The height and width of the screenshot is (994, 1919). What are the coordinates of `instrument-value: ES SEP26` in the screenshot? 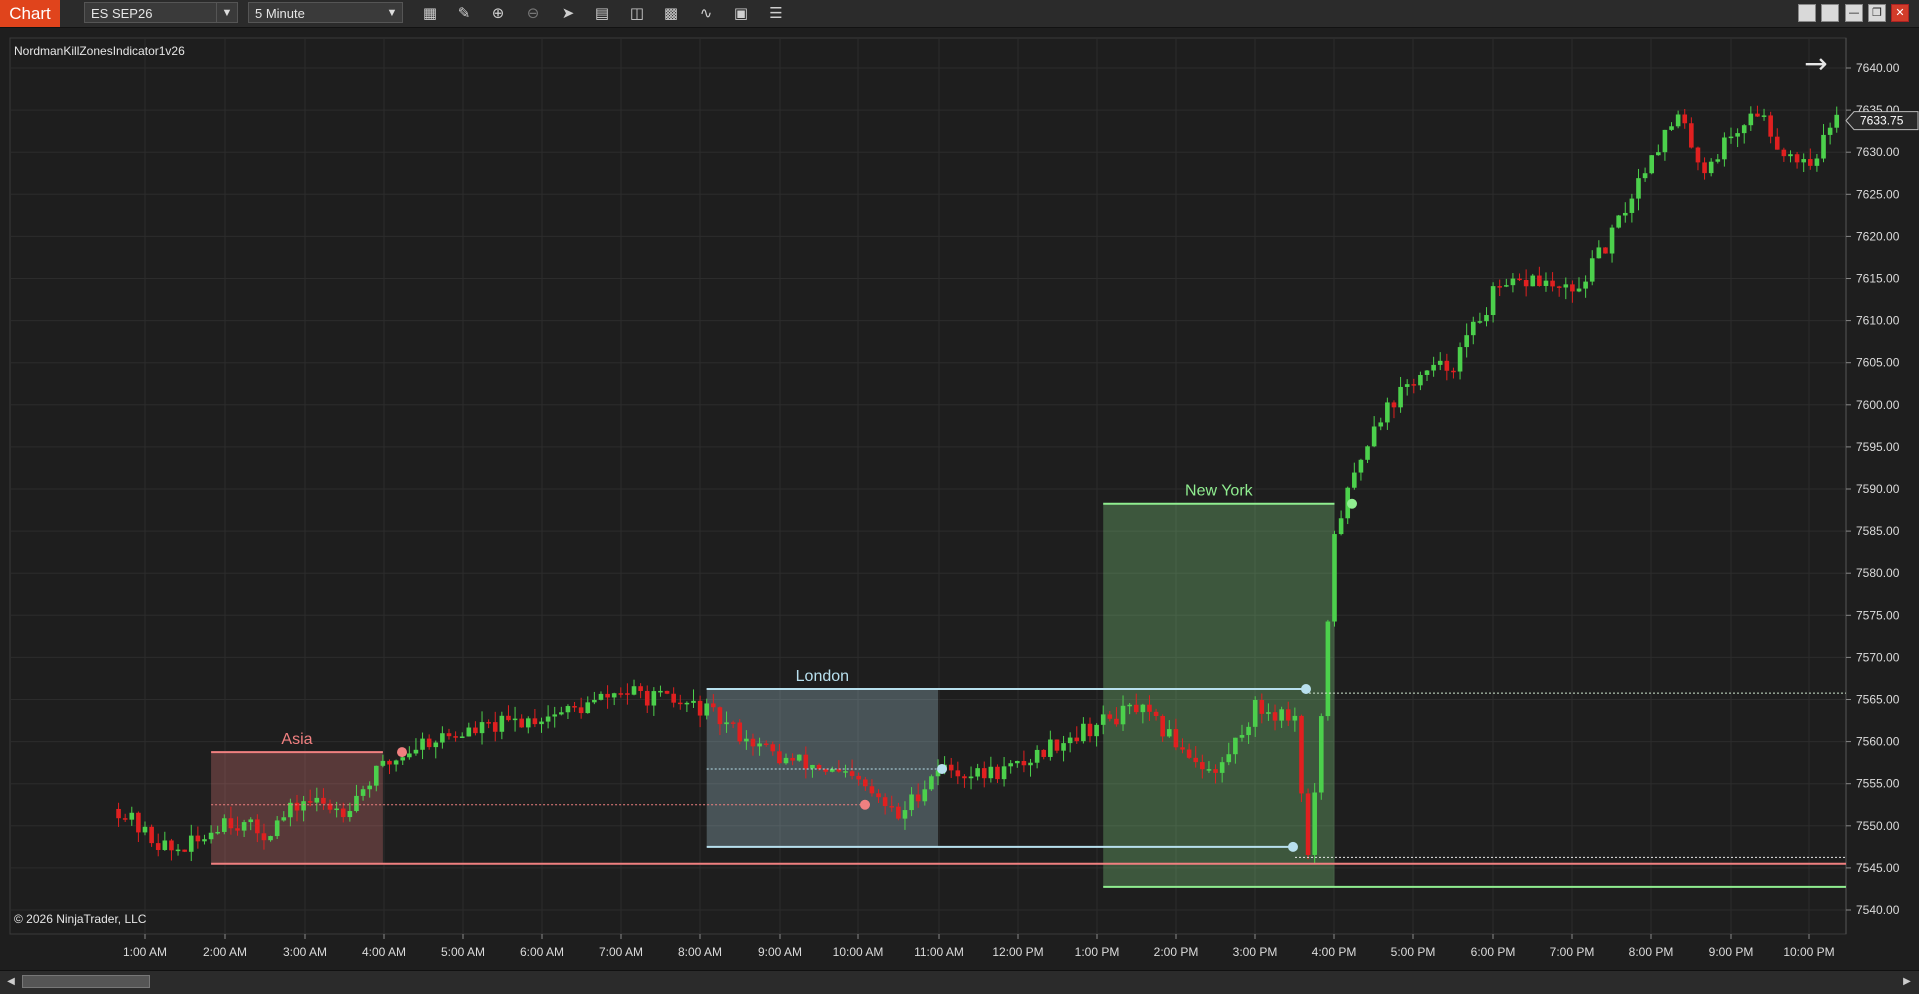 It's located at (122, 13).